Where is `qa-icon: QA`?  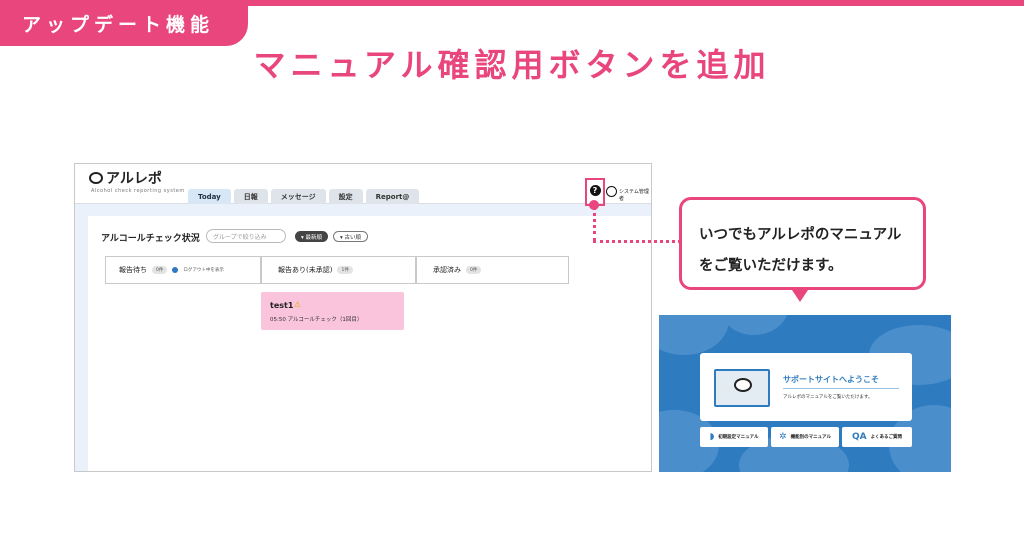 qa-icon: QA is located at coordinates (859, 437).